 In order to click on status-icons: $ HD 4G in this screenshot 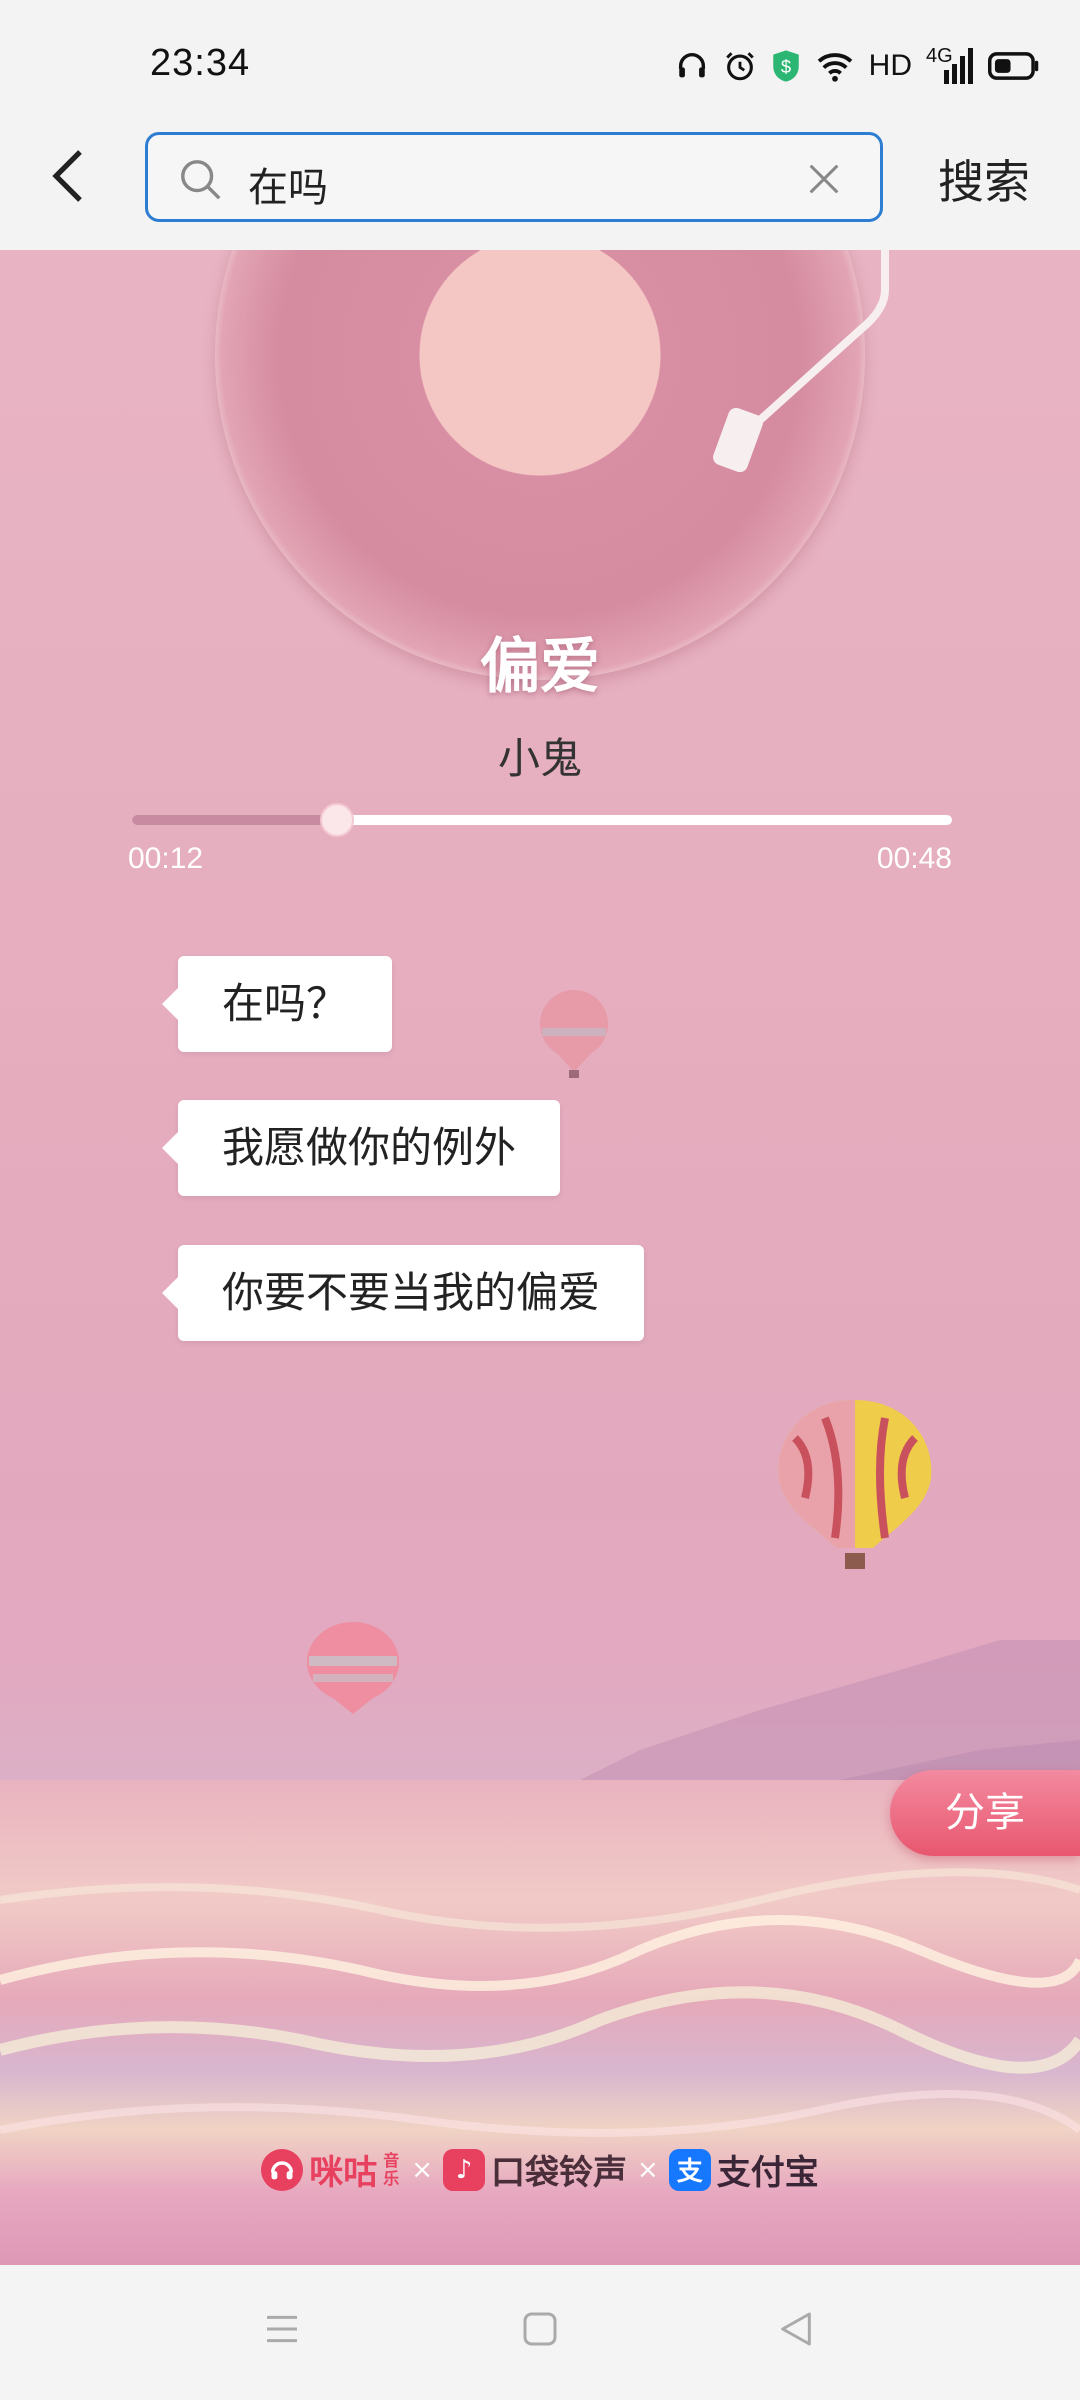, I will do `click(857, 66)`.